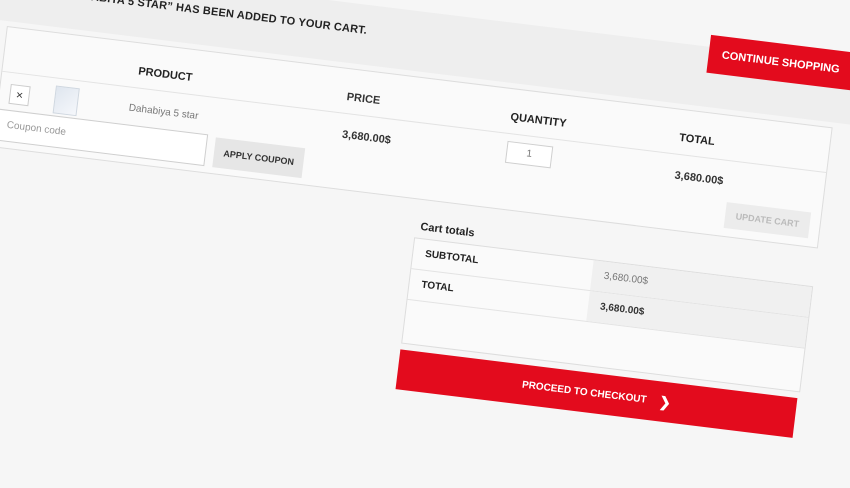  I want to click on apply-coupon-button: APPLY COUPON, so click(259, 158).